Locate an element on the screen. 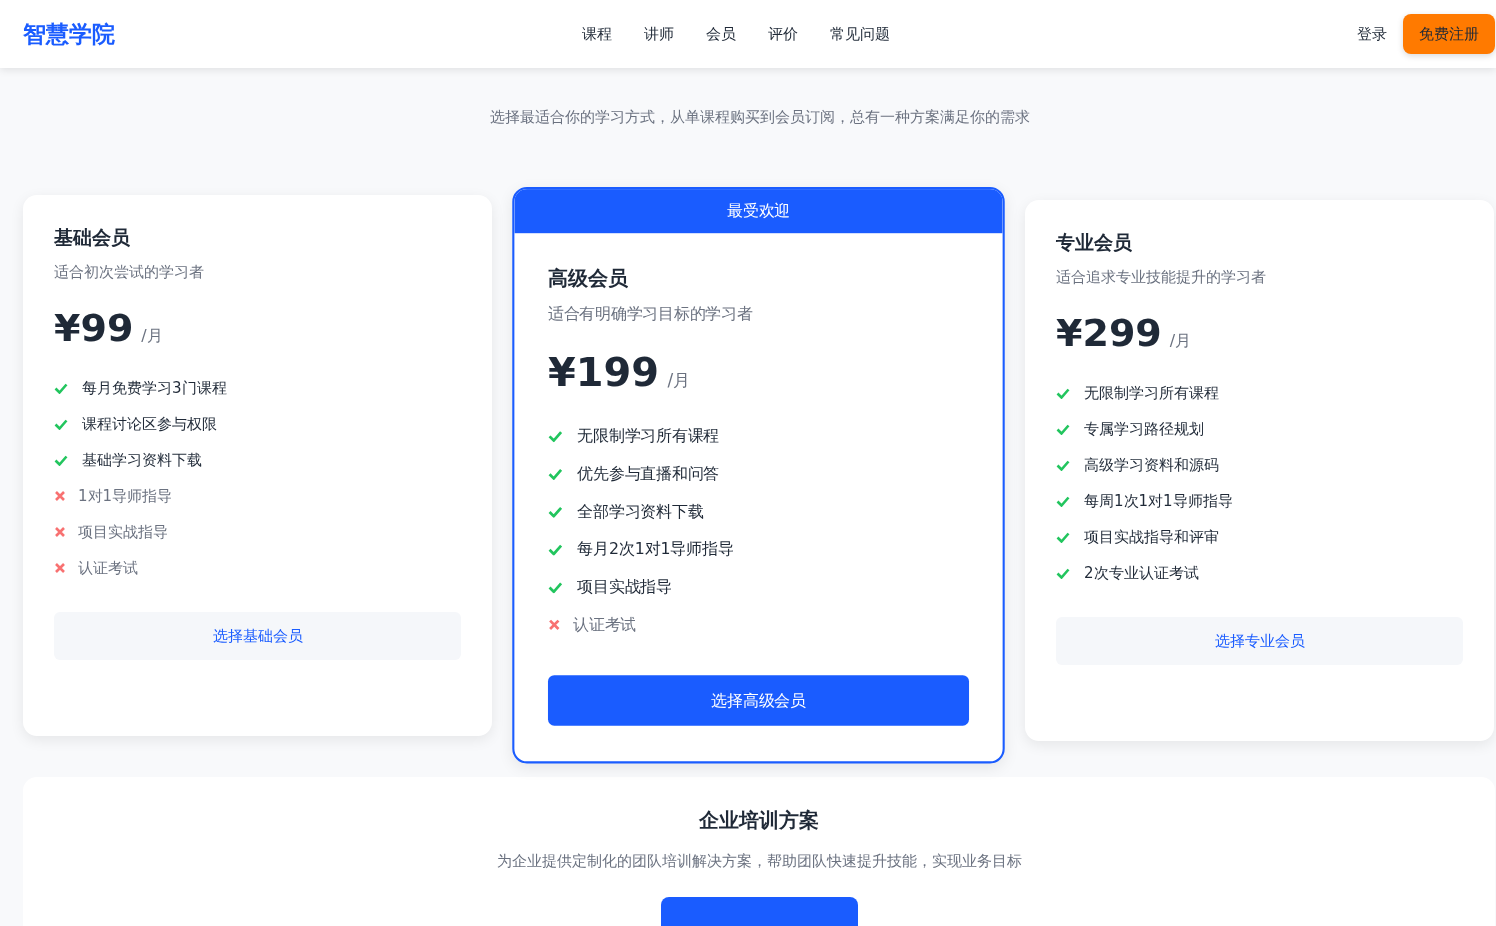  nav-link: 课程 is located at coordinates (597, 34).